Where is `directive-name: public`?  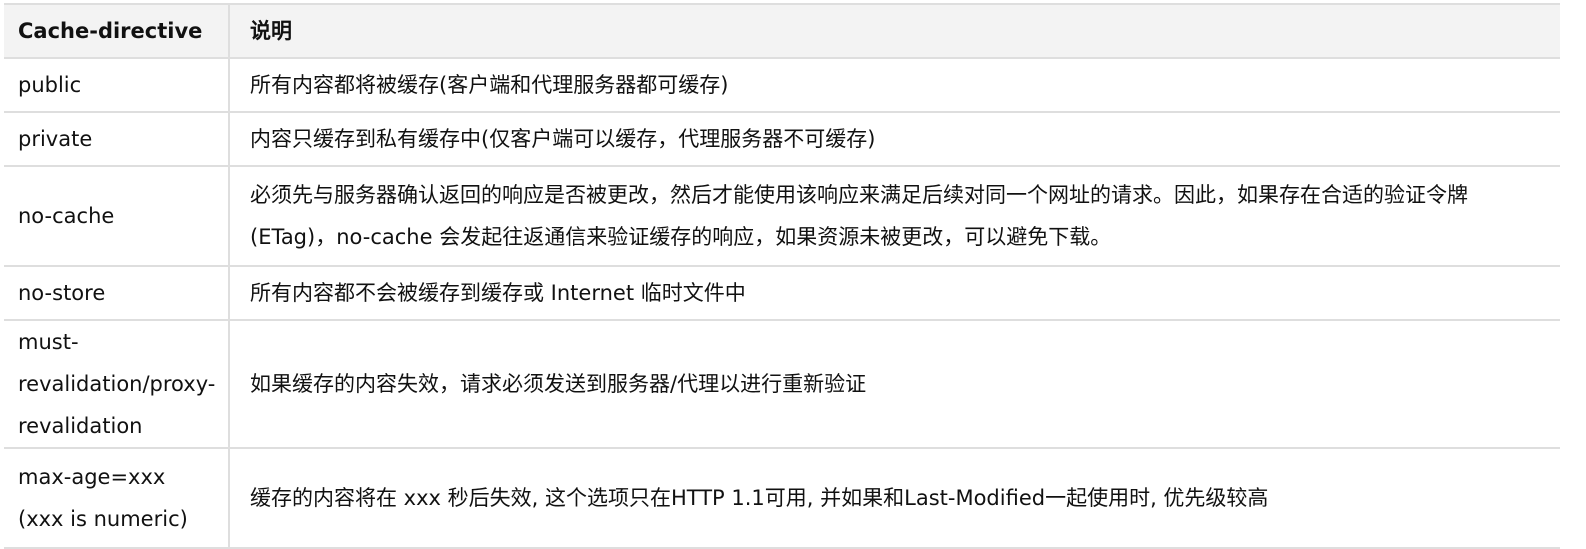 directive-name: public is located at coordinates (117, 85).